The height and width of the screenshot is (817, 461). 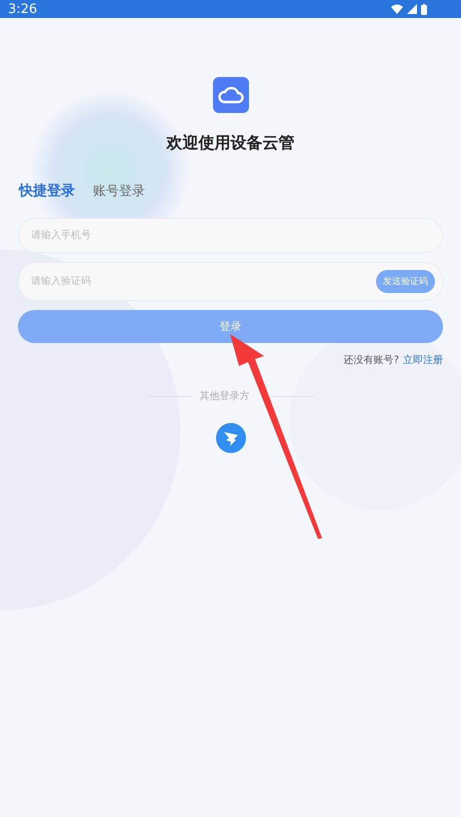 What do you see at coordinates (397, 9) in the screenshot?
I see `wifi-icon` at bounding box center [397, 9].